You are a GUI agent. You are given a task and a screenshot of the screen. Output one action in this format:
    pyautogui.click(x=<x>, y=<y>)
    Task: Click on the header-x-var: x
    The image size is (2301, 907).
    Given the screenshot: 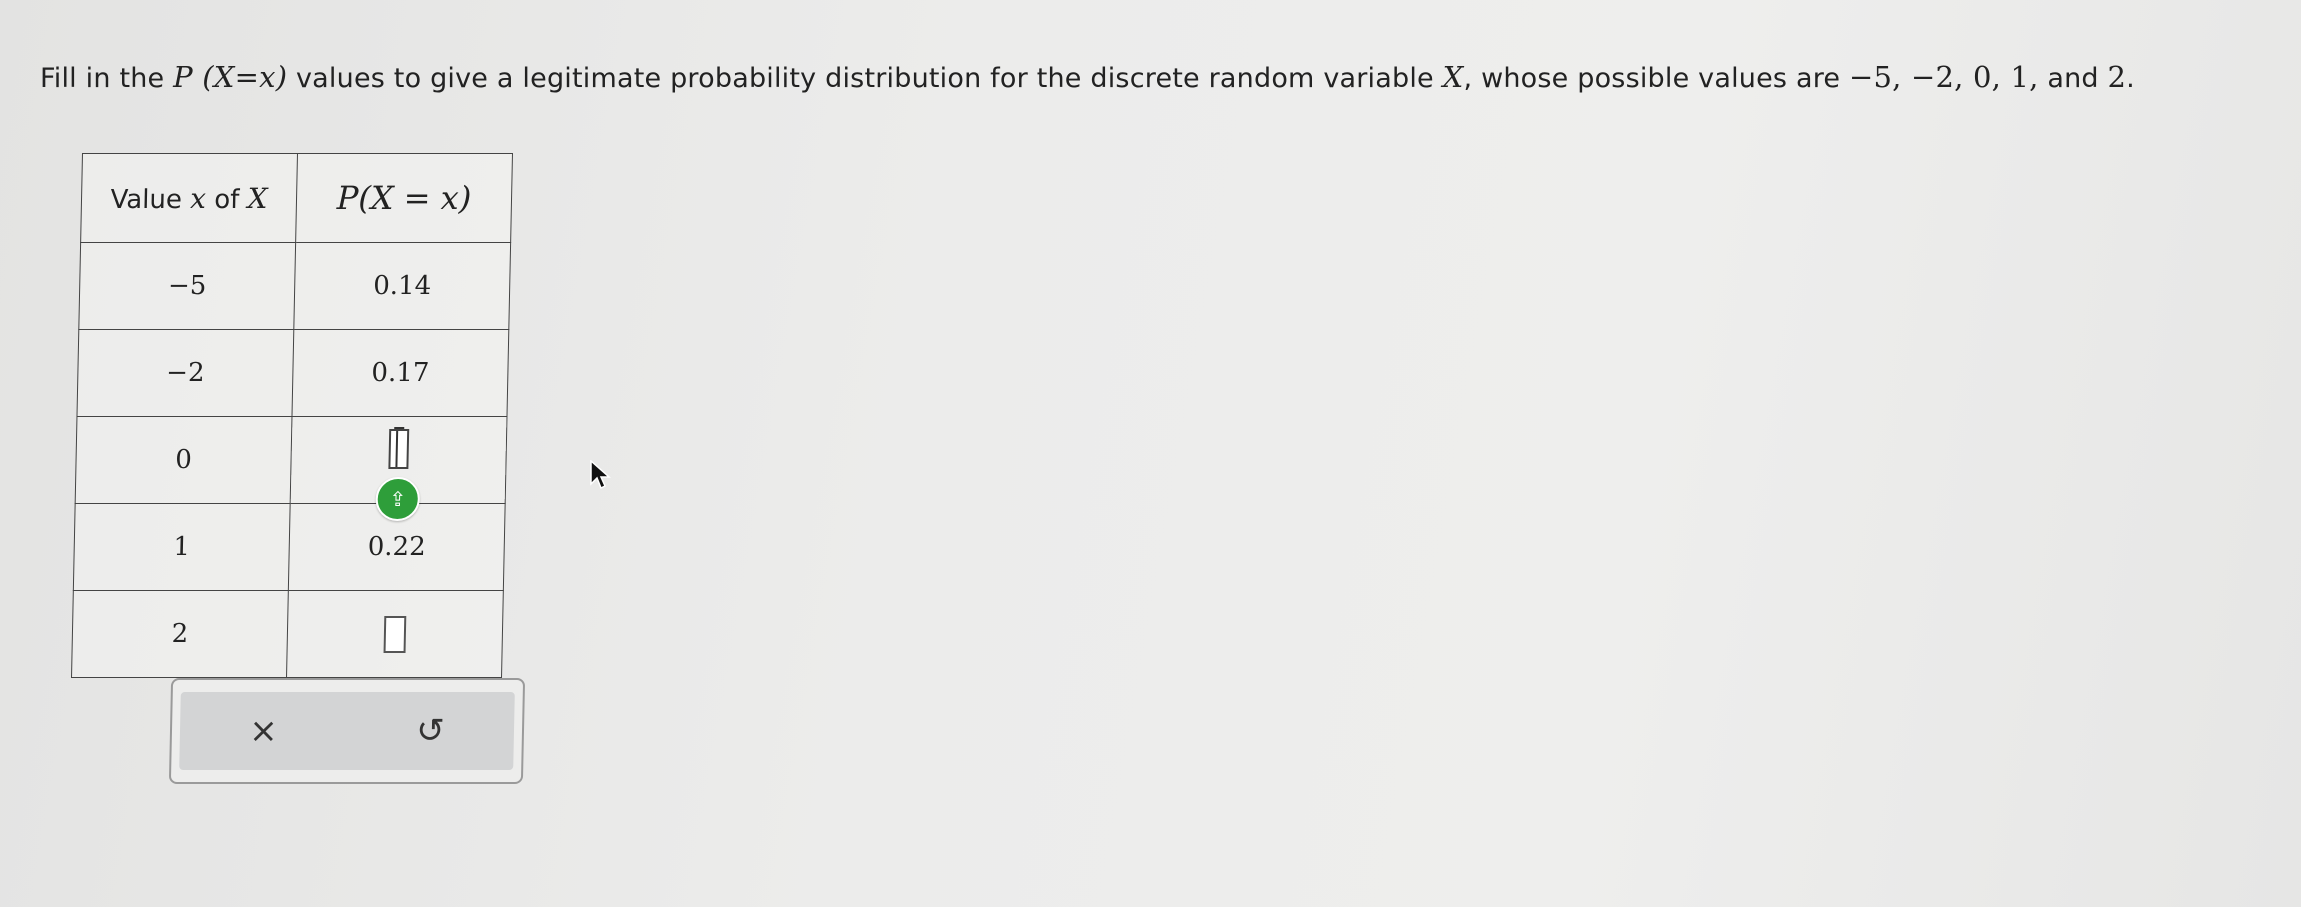 What is the action you would take?
    pyautogui.click(x=198, y=198)
    